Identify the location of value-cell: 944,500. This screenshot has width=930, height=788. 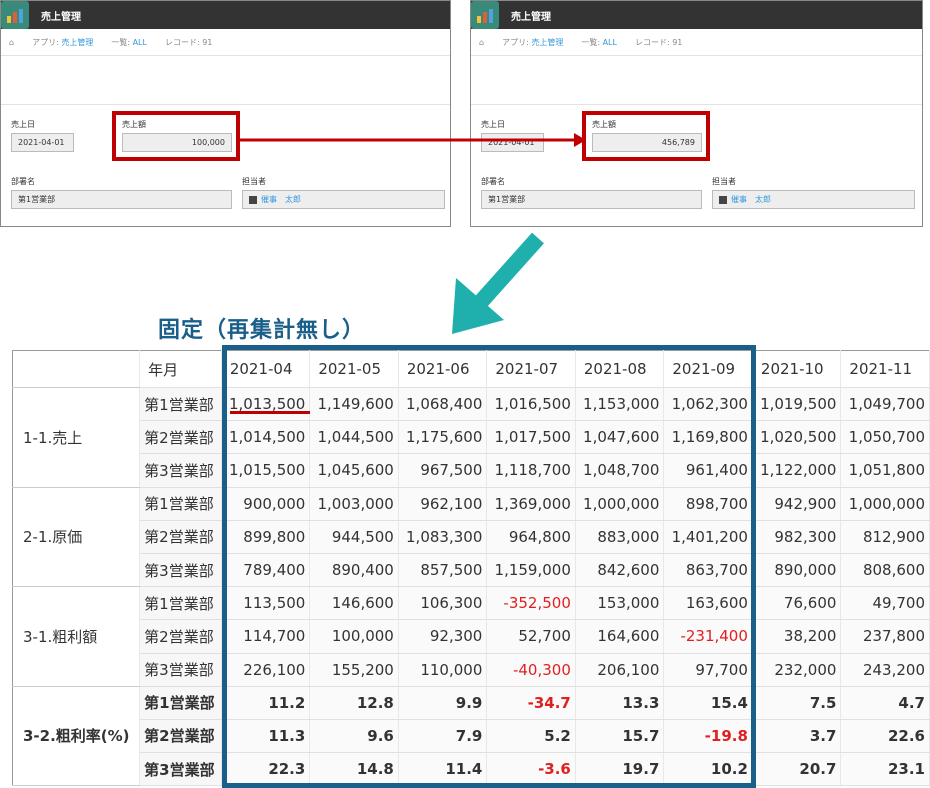
(354, 537).